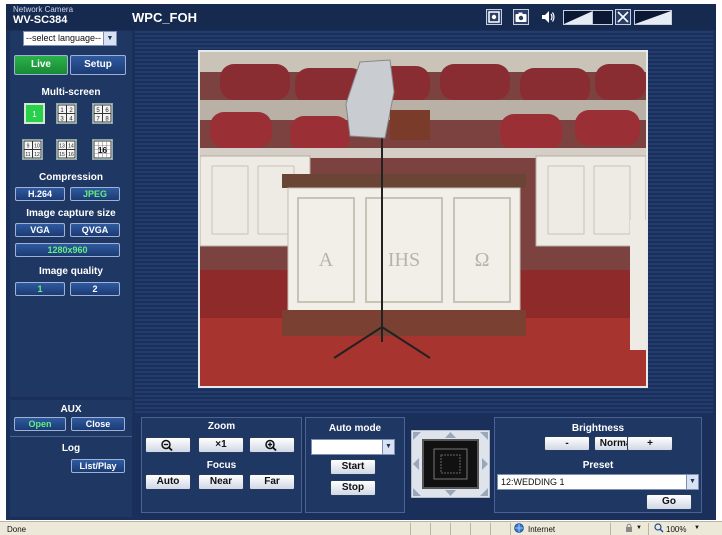 This screenshot has width=722, height=535. I want to click on altar-letter-omega: Ω, so click(482, 260).